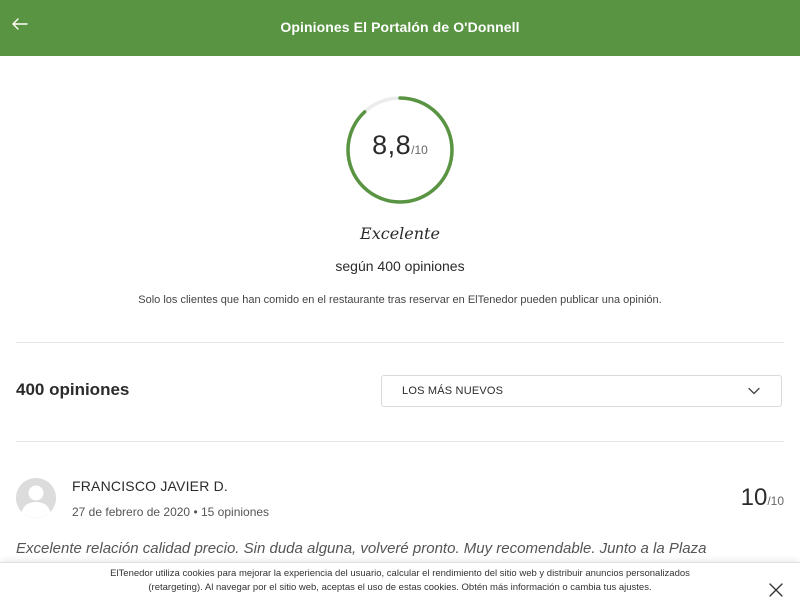 This screenshot has height=601, width=800. I want to click on close-icon, so click(776, 590).